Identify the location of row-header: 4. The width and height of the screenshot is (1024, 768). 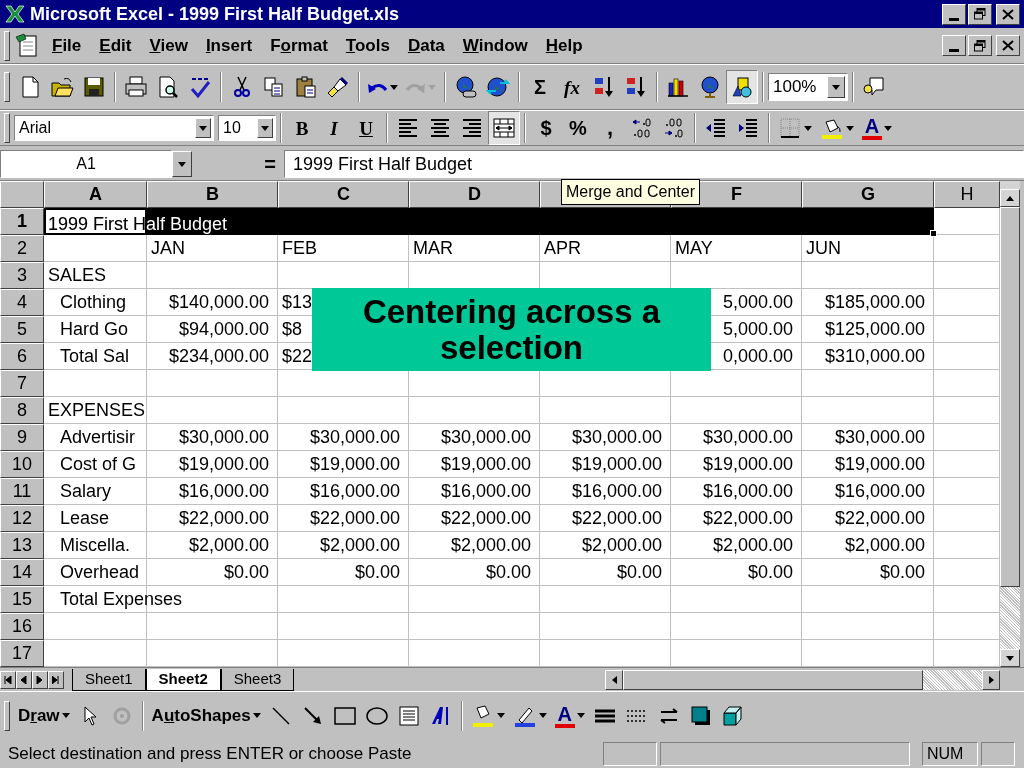
(22, 302).